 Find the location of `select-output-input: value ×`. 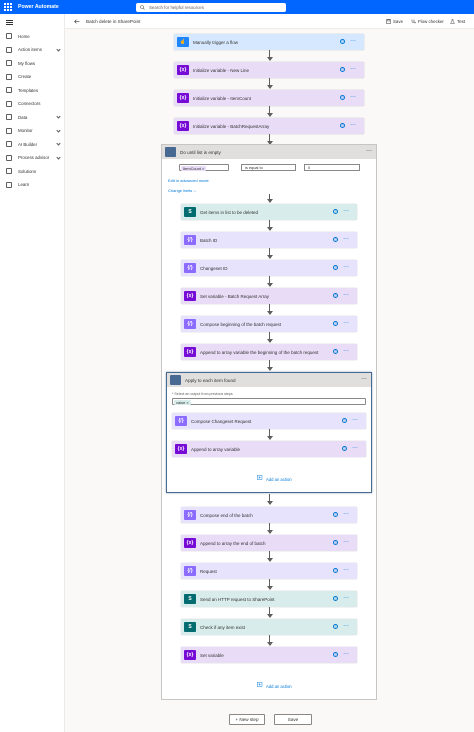

select-output-input: value × is located at coordinates (269, 401).